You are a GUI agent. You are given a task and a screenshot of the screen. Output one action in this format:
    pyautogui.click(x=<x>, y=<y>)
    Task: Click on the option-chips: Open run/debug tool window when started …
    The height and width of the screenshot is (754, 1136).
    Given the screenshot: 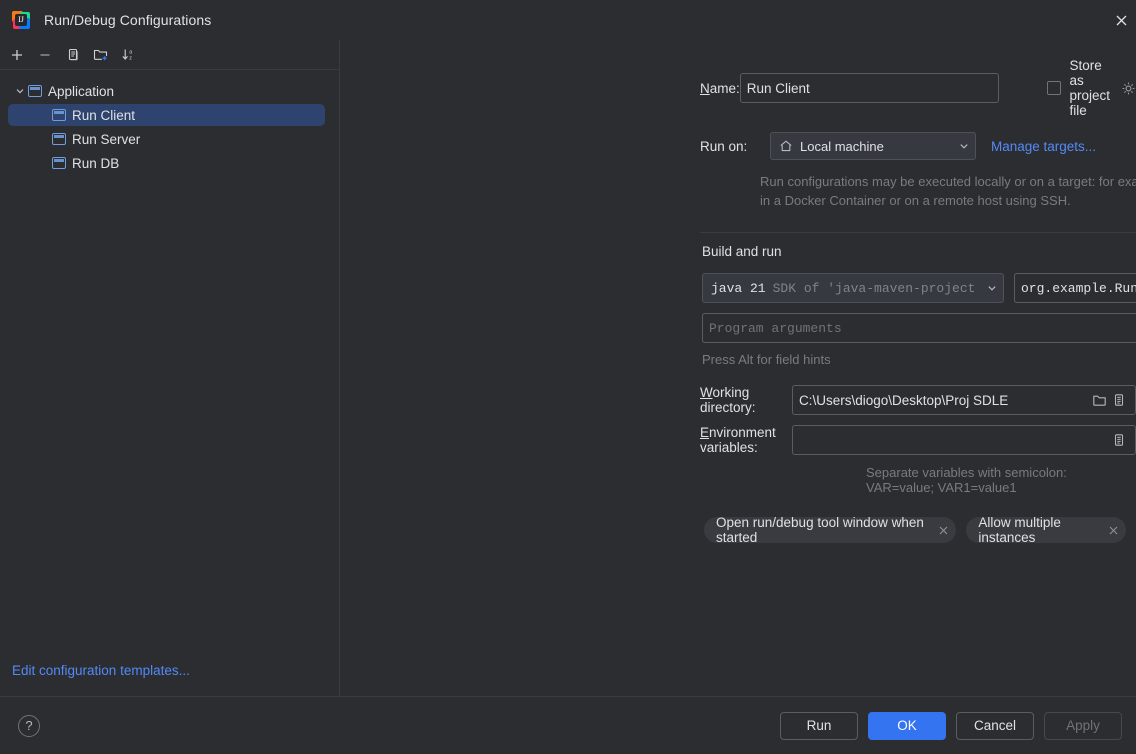 What is the action you would take?
    pyautogui.click(x=920, y=530)
    